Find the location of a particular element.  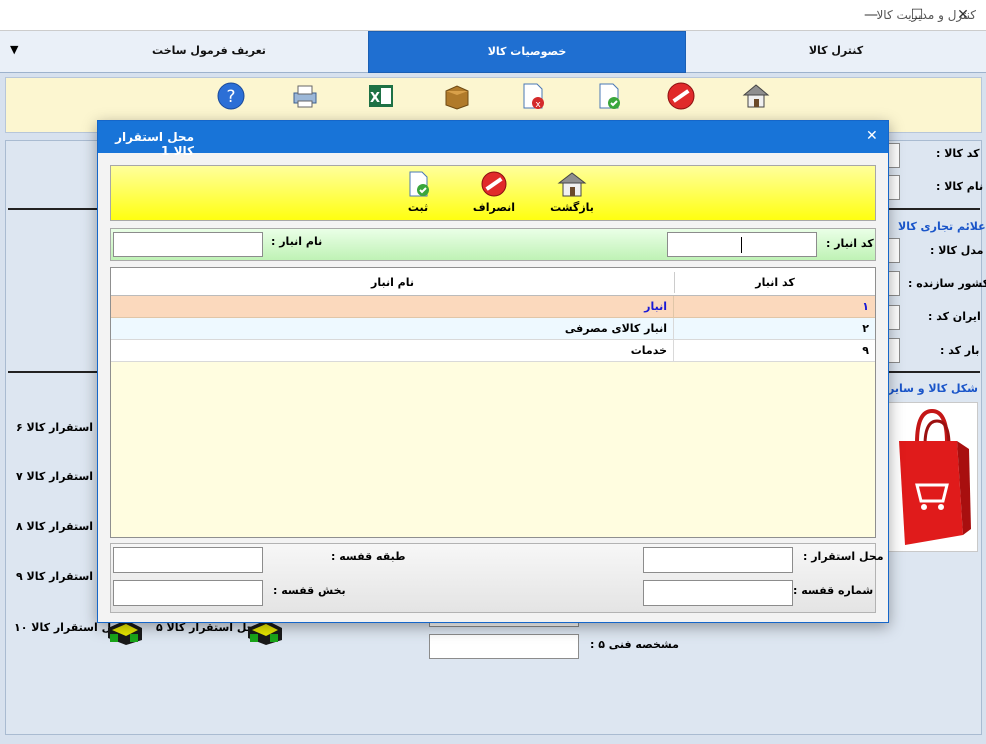

minimize-button: — is located at coordinates (871, 15).